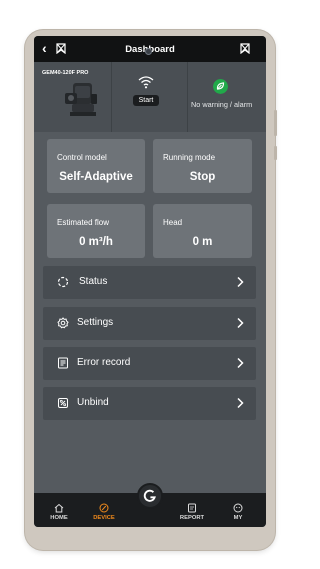 This screenshot has width=320, height=569. What do you see at coordinates (202, 231) in the screenshot?
I see `card-head: Head 0 m` at bounding box center [202, 231].